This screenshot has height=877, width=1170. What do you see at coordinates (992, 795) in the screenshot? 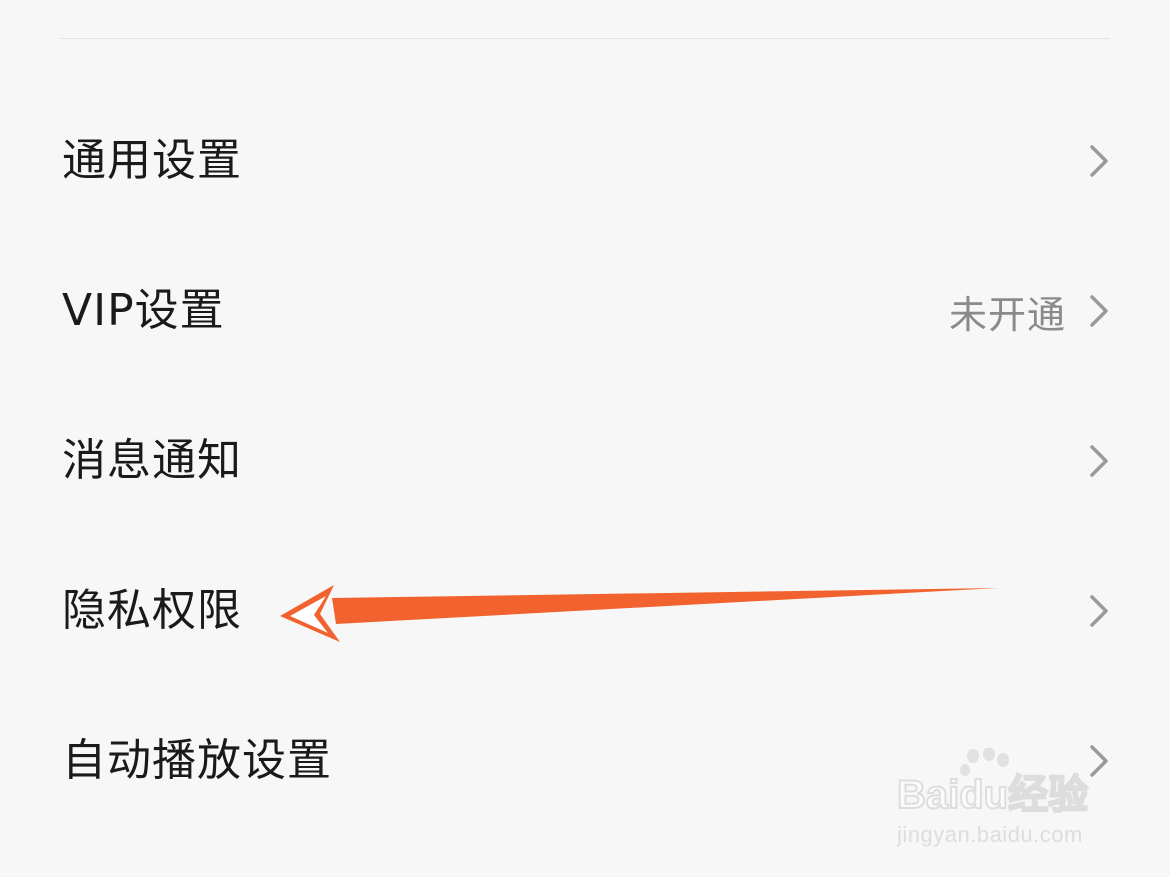
I see `watermark-logo-text: Baidu经验` at bounding box center [992, 795].